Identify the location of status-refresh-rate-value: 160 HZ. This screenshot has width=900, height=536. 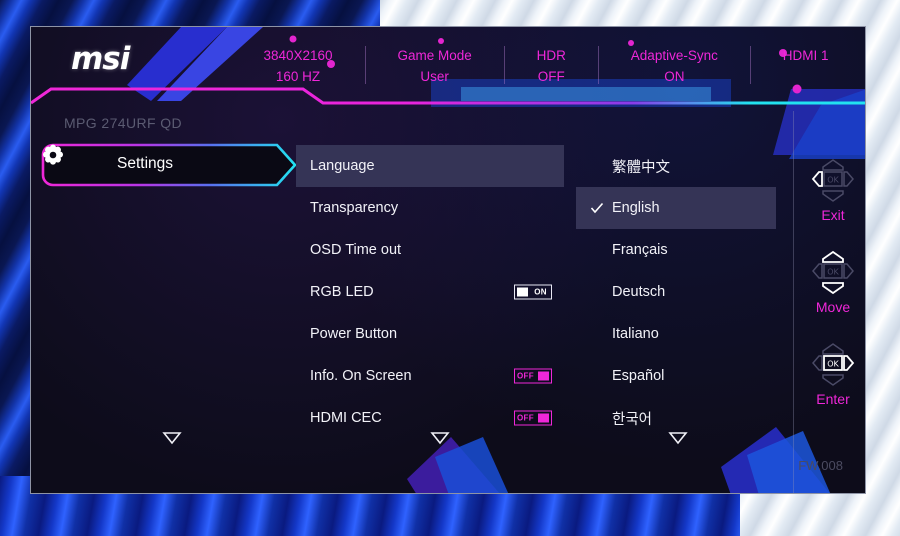
(298, 76).